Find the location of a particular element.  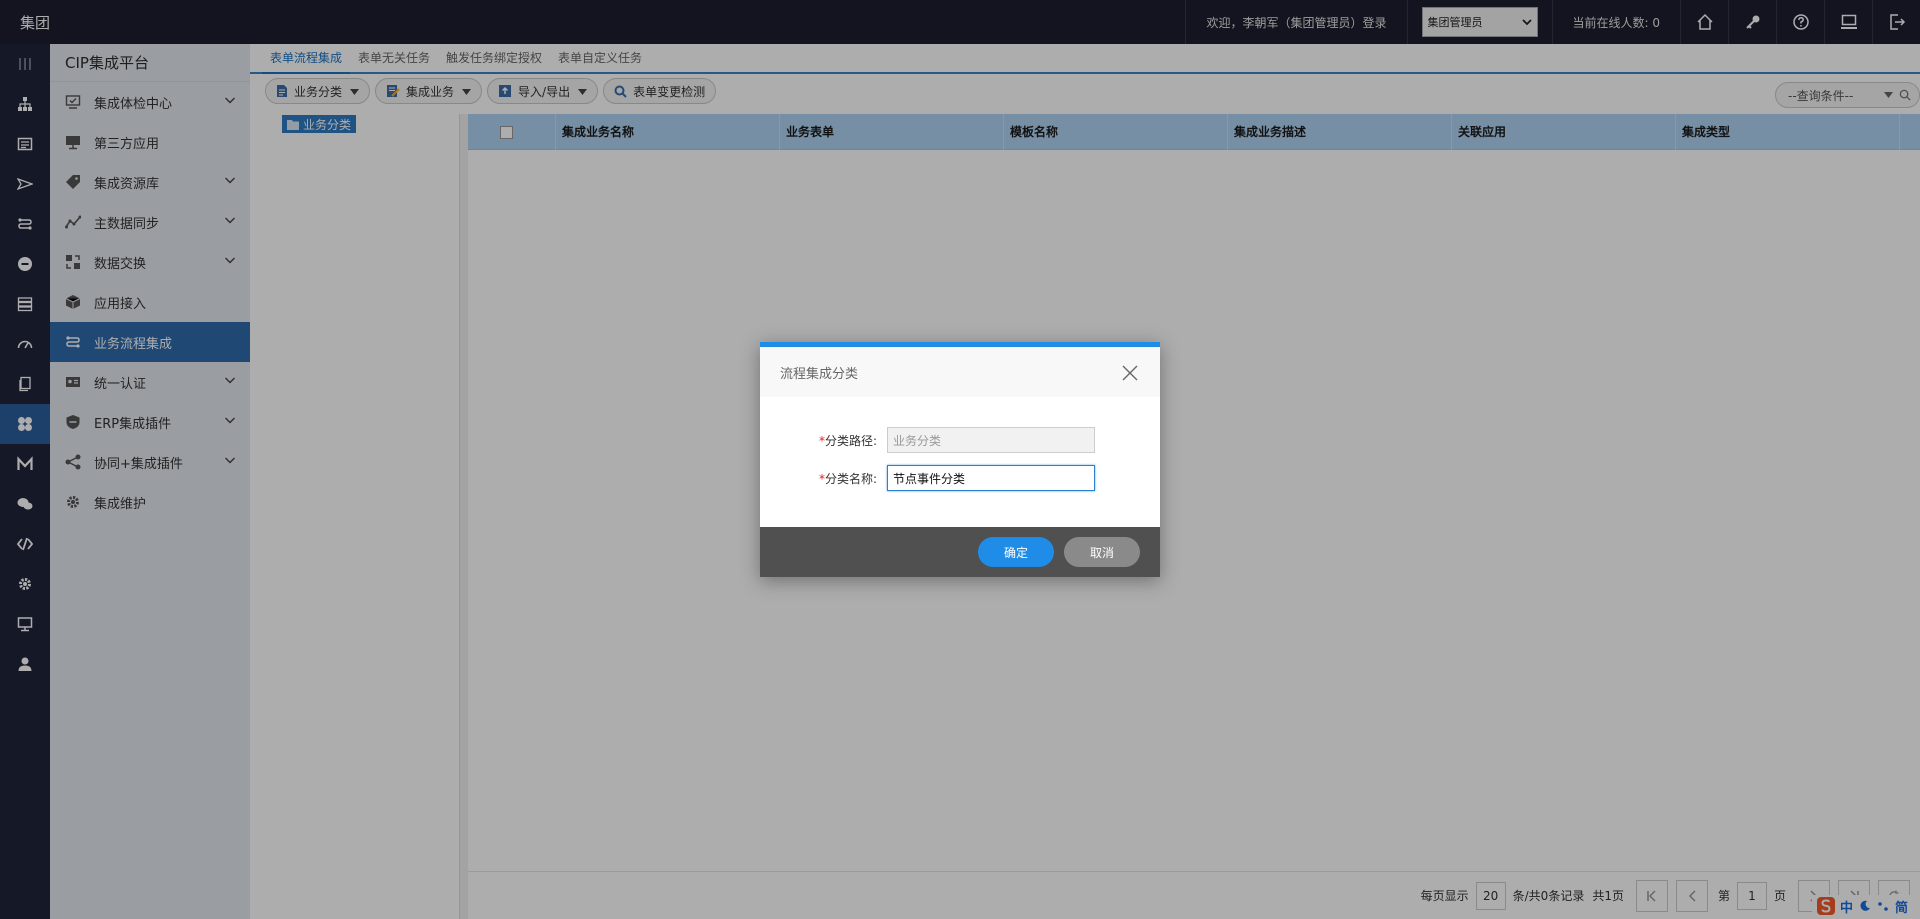

path-row: *分类路径: 业务分类 is located at coordinates (960, 440).